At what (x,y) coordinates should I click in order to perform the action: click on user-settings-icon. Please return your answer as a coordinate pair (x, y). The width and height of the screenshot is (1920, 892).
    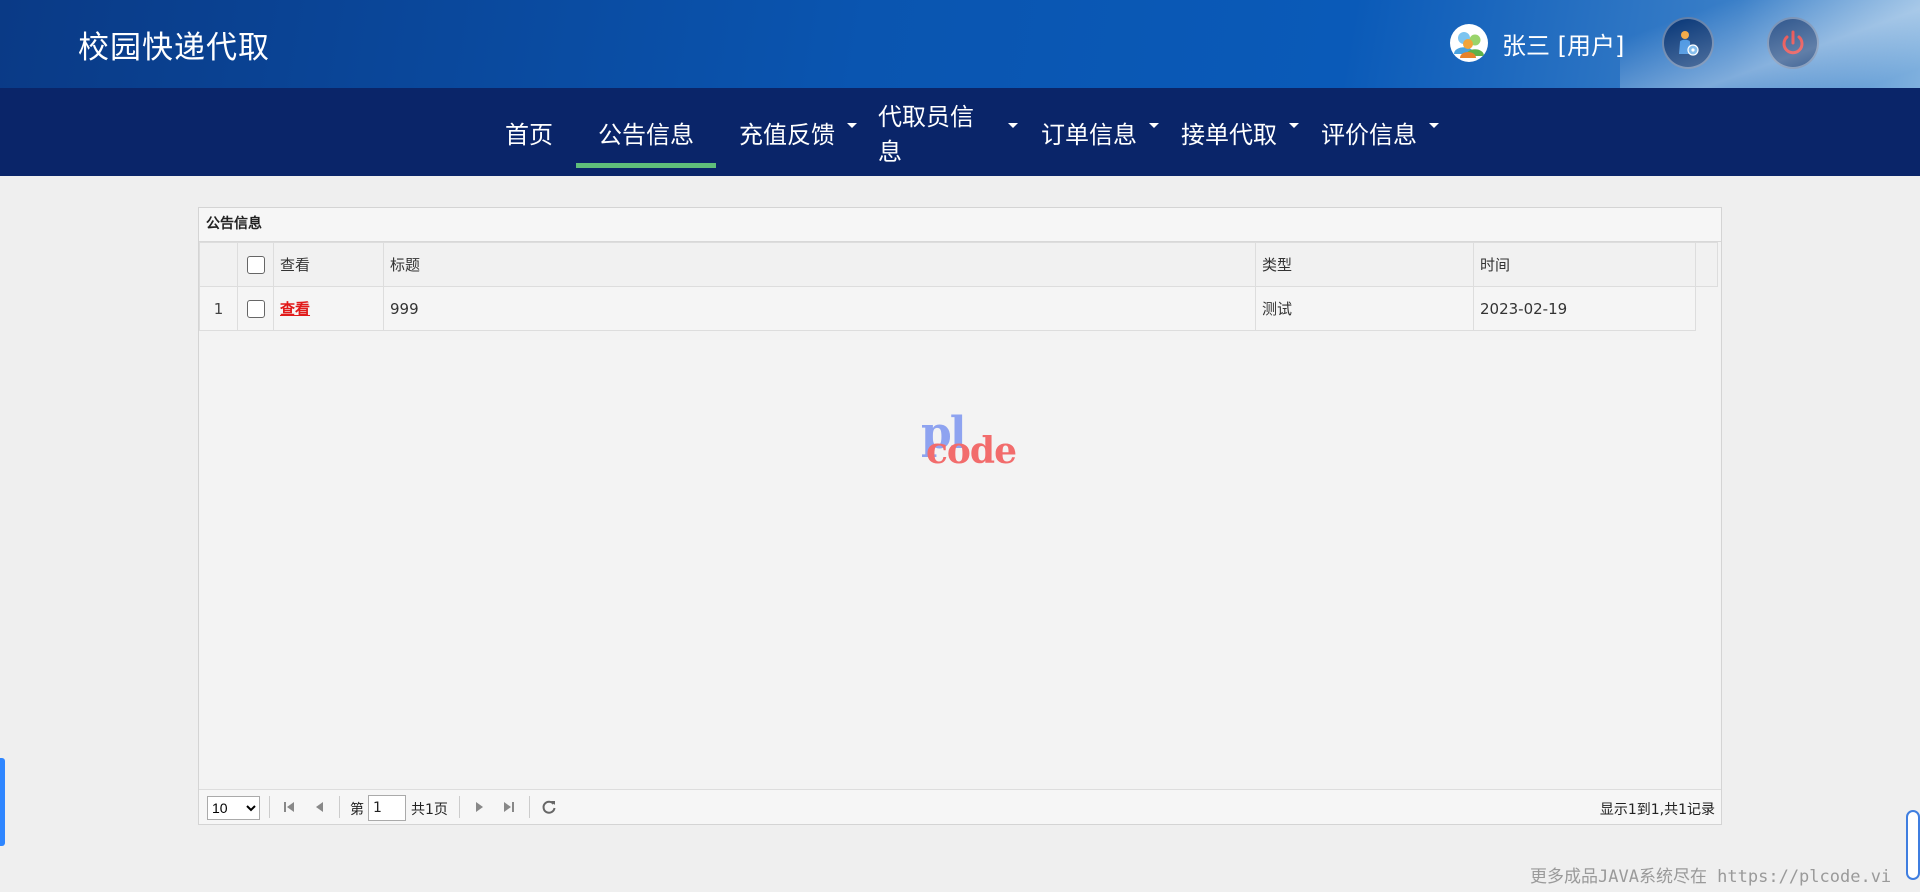
    Looking at the image, I should click on (1689, 43).